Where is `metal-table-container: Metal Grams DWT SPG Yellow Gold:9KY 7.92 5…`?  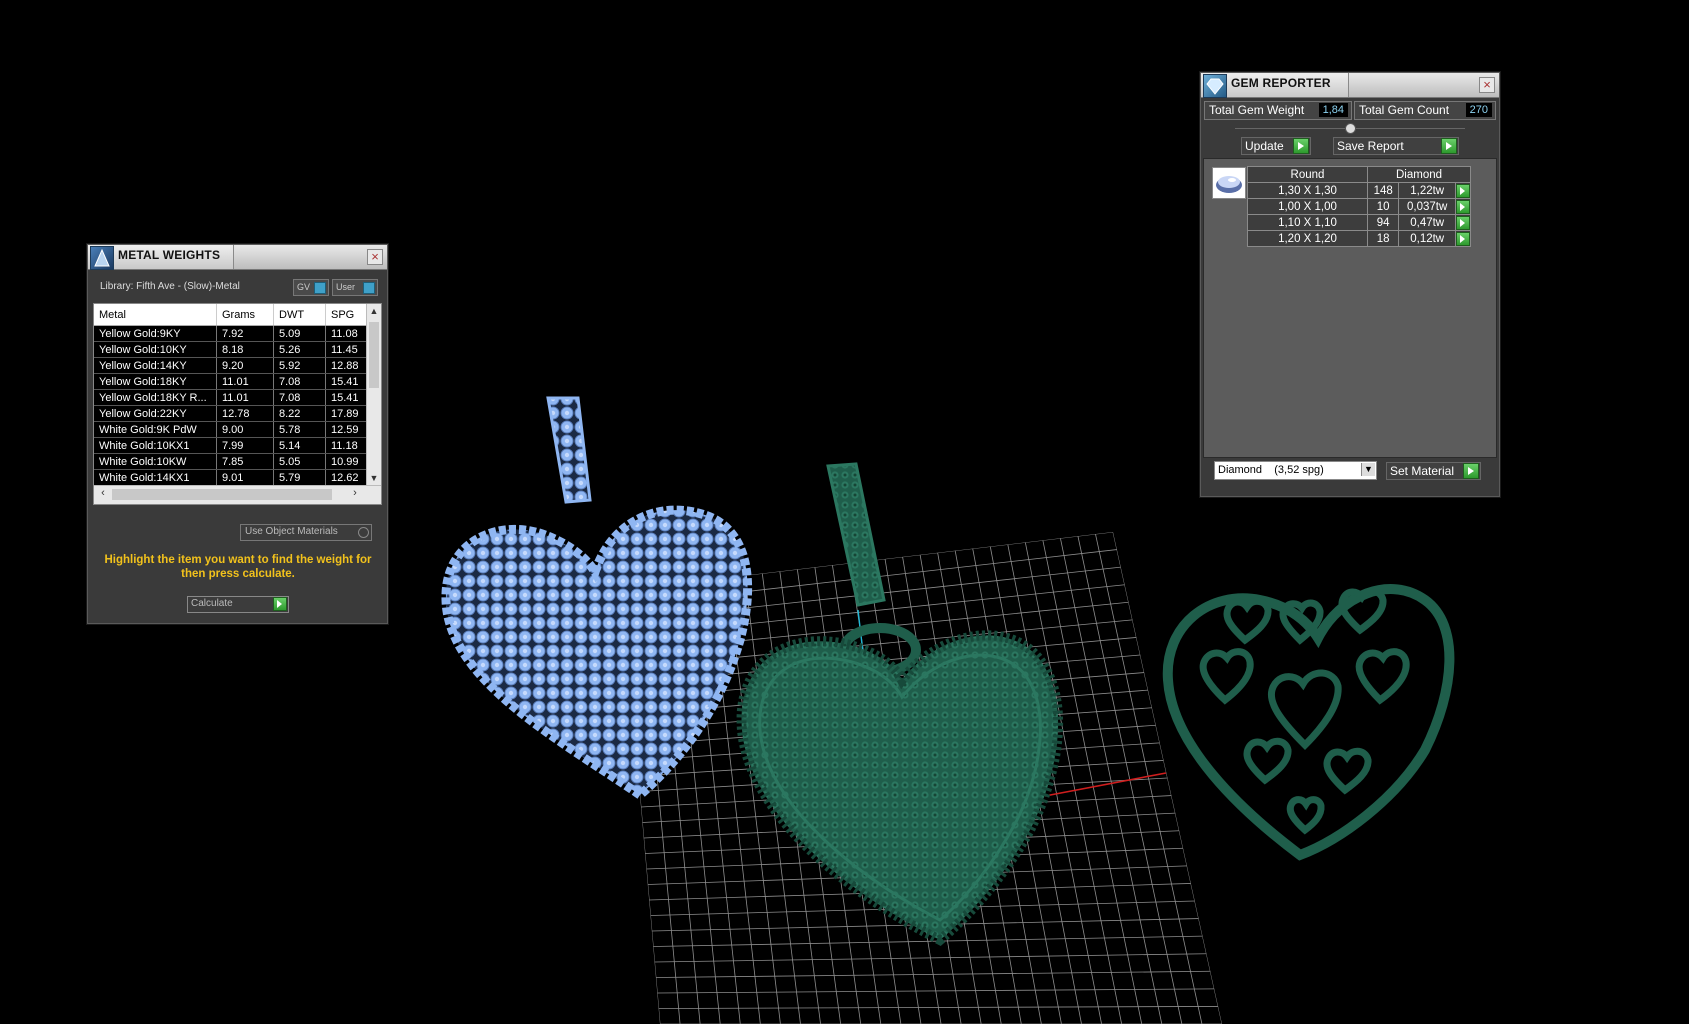
metal-table-container: Metal Grams DWT SPG Yellow Gold:9KY 7.92 5… is located at coordinates (237, 404).